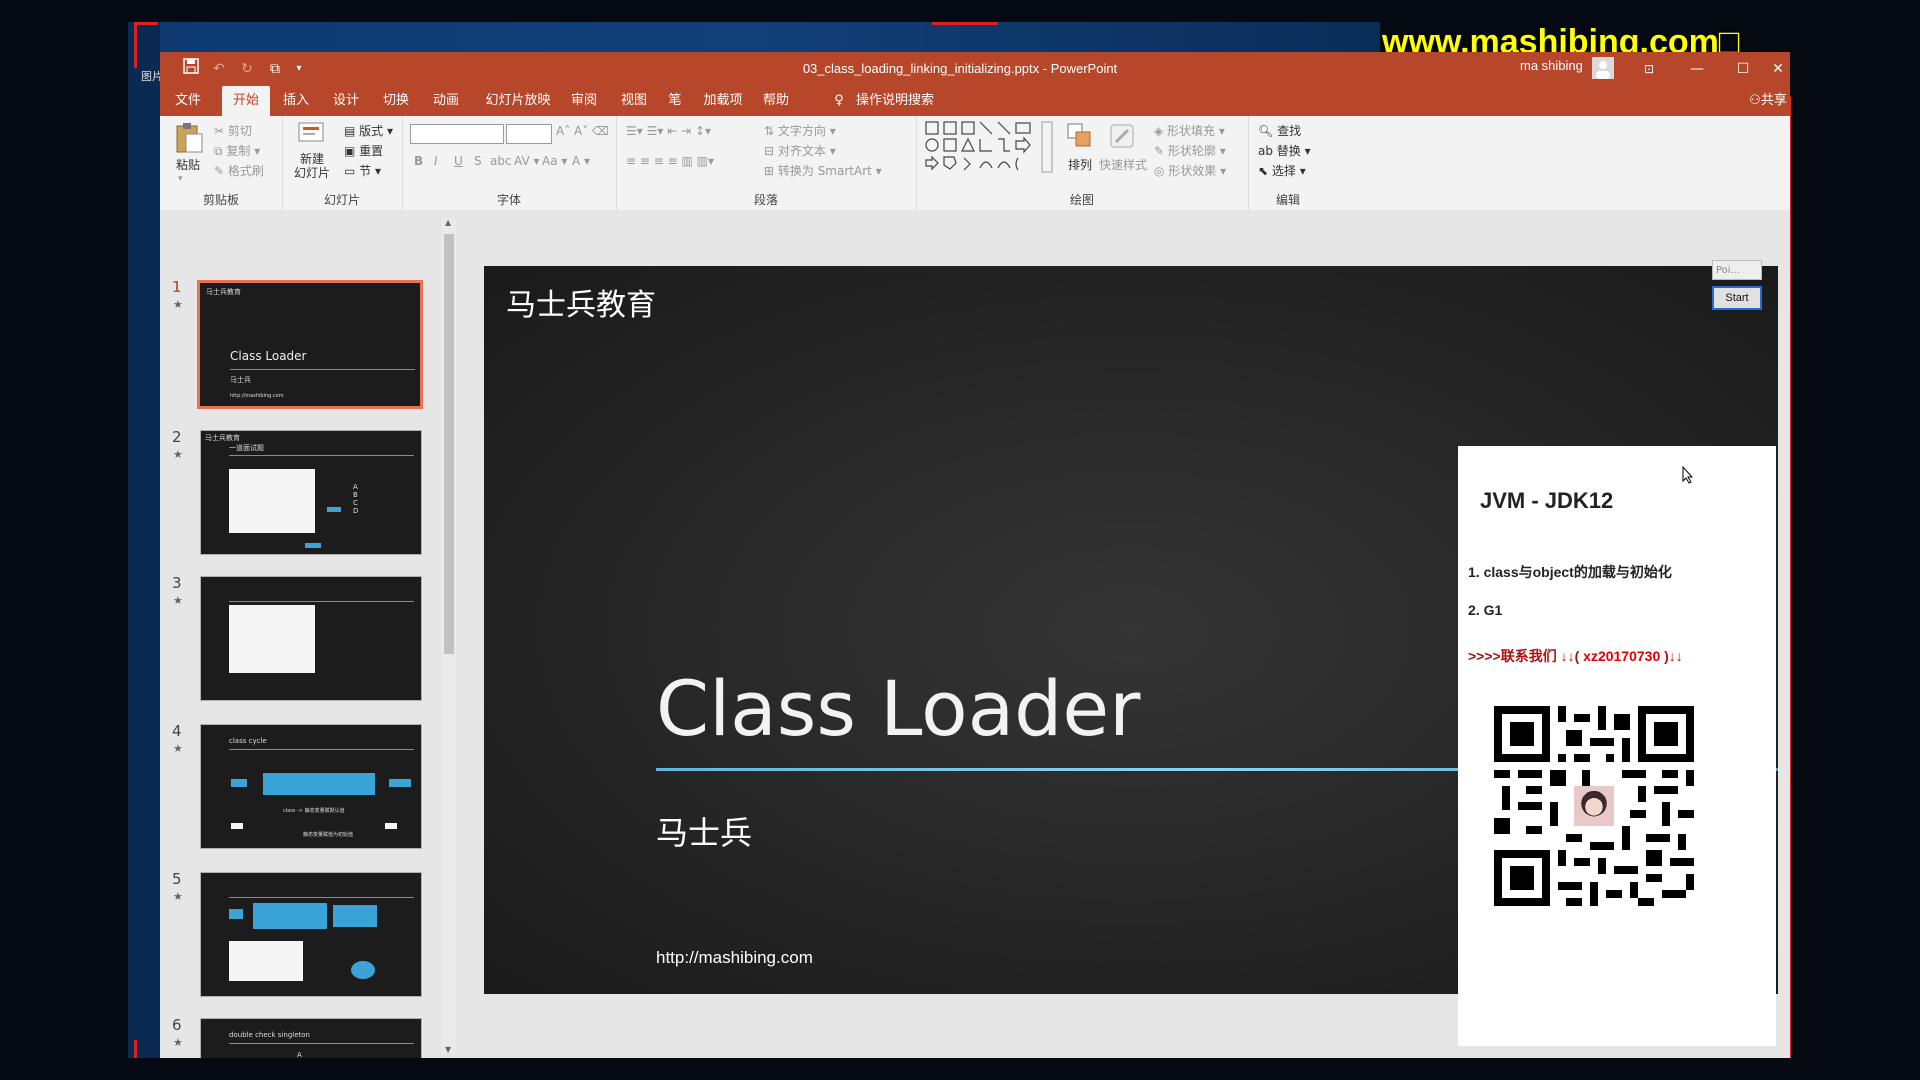  I want to click on tab-home: 开始, so click(246, 101).